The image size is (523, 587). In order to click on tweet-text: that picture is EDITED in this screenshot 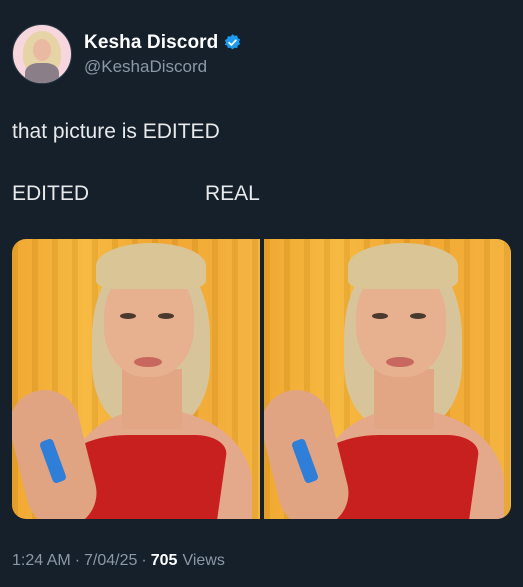, I will do `click(116, 131)`.